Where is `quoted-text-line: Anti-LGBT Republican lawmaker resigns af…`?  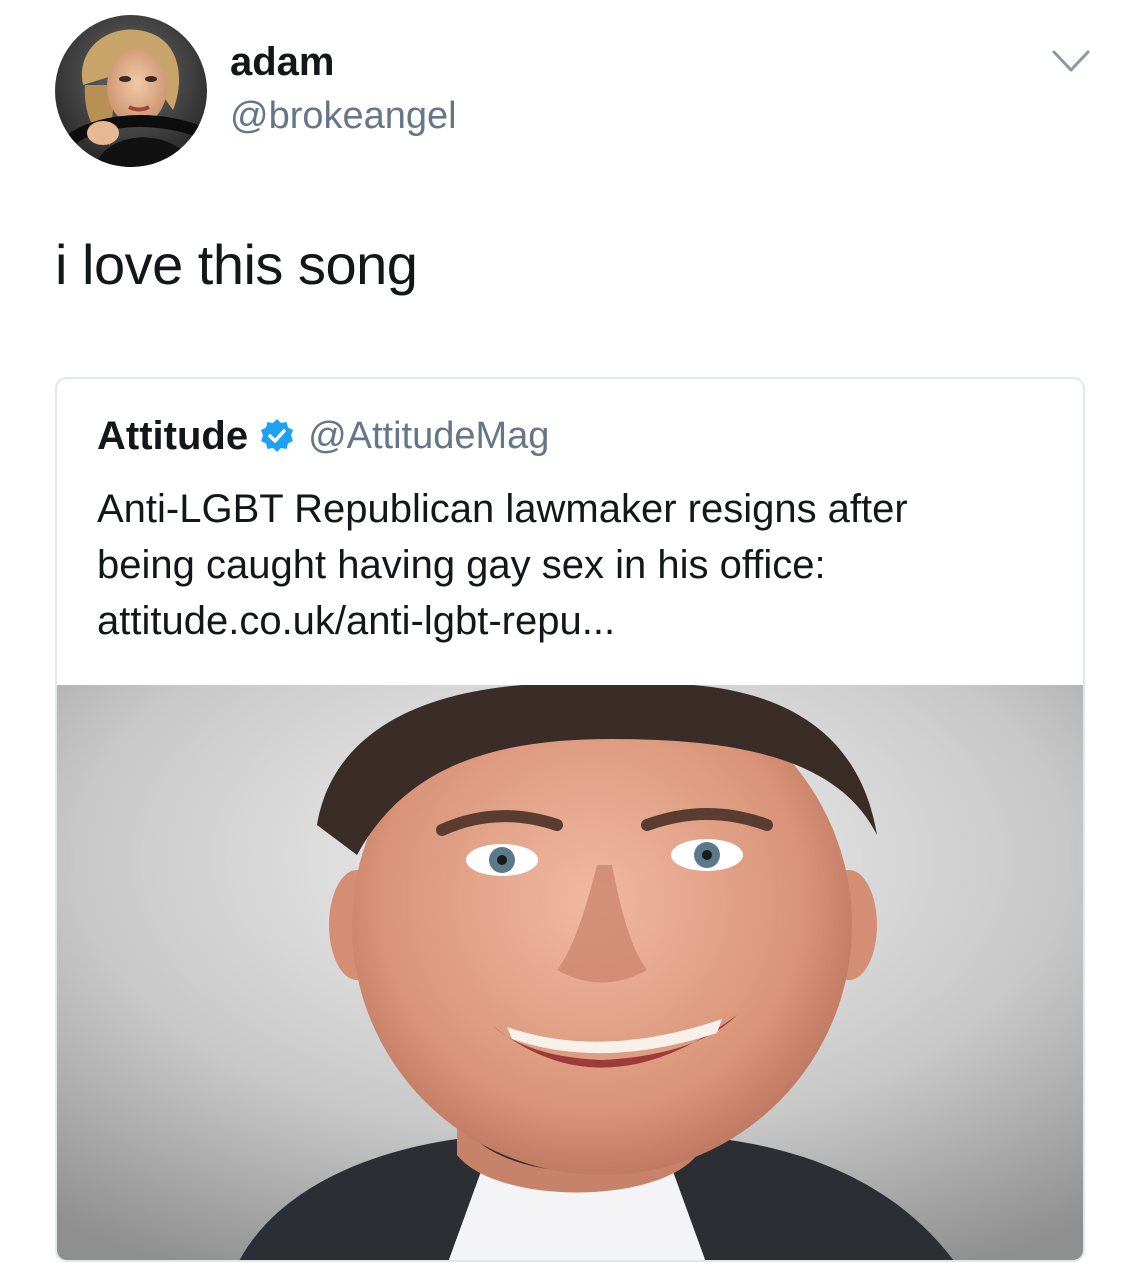 quoted-text-line: Anti-LGBT Republican lawmaker resigns af… is located at coordinates (502, 509).